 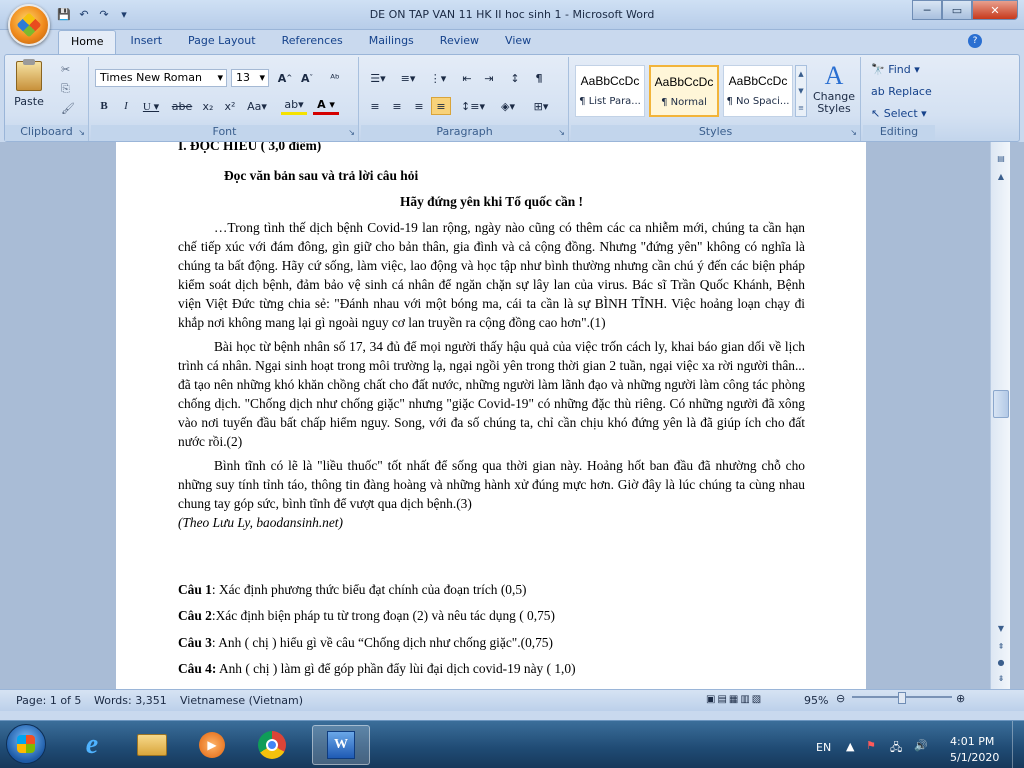 What do you see at coordinates (840, 698) in the screenshot?
I see `zoom-out-icon: ⊖` at bounding box center [840, 698].